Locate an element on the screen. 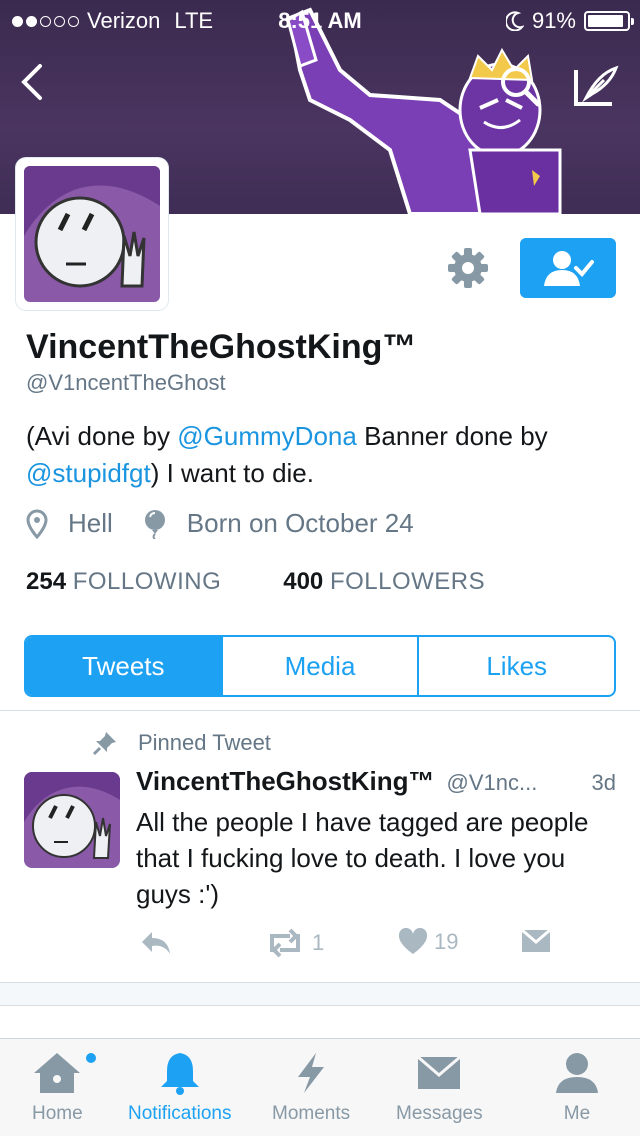 This screenshot has width=640, height=1136. profile-display-name: VincentTheGhostKing™ is located at coordinates (221, 347).